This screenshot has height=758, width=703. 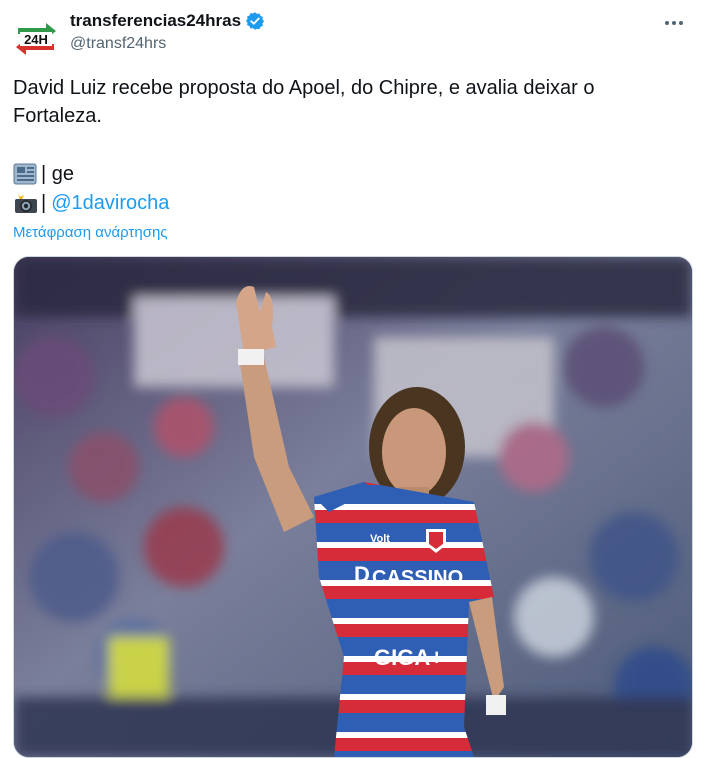 What do you see at coordinates (57, 116) in the screenshot?
I see `tweet-text-line-2: Fortaleza.` at bounding box center [57, 116].